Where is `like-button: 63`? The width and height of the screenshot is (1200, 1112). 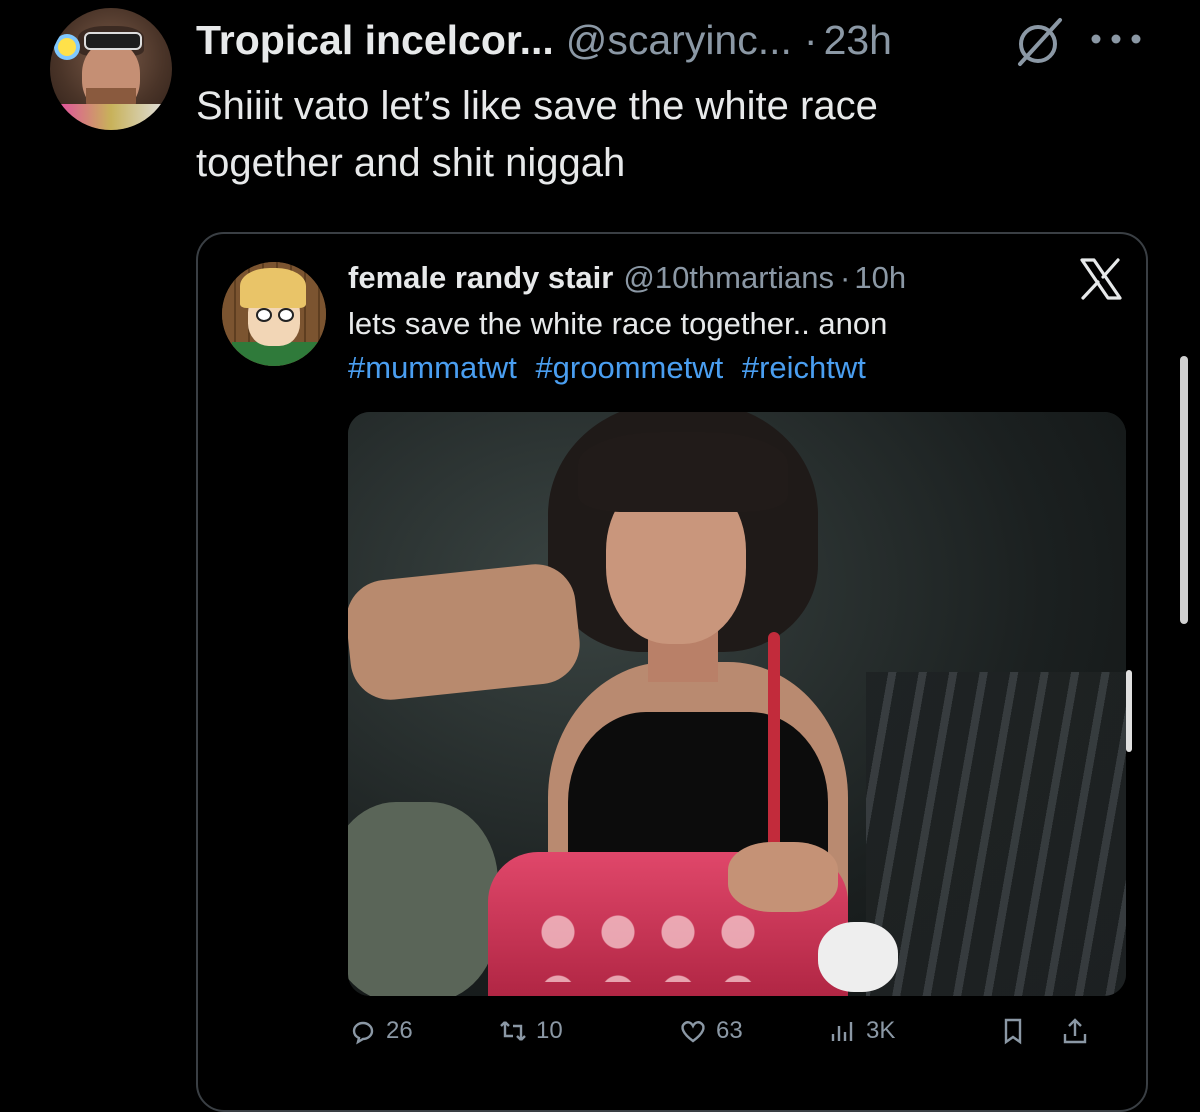 like-button: 63 is located at coordinates (710, 1031).